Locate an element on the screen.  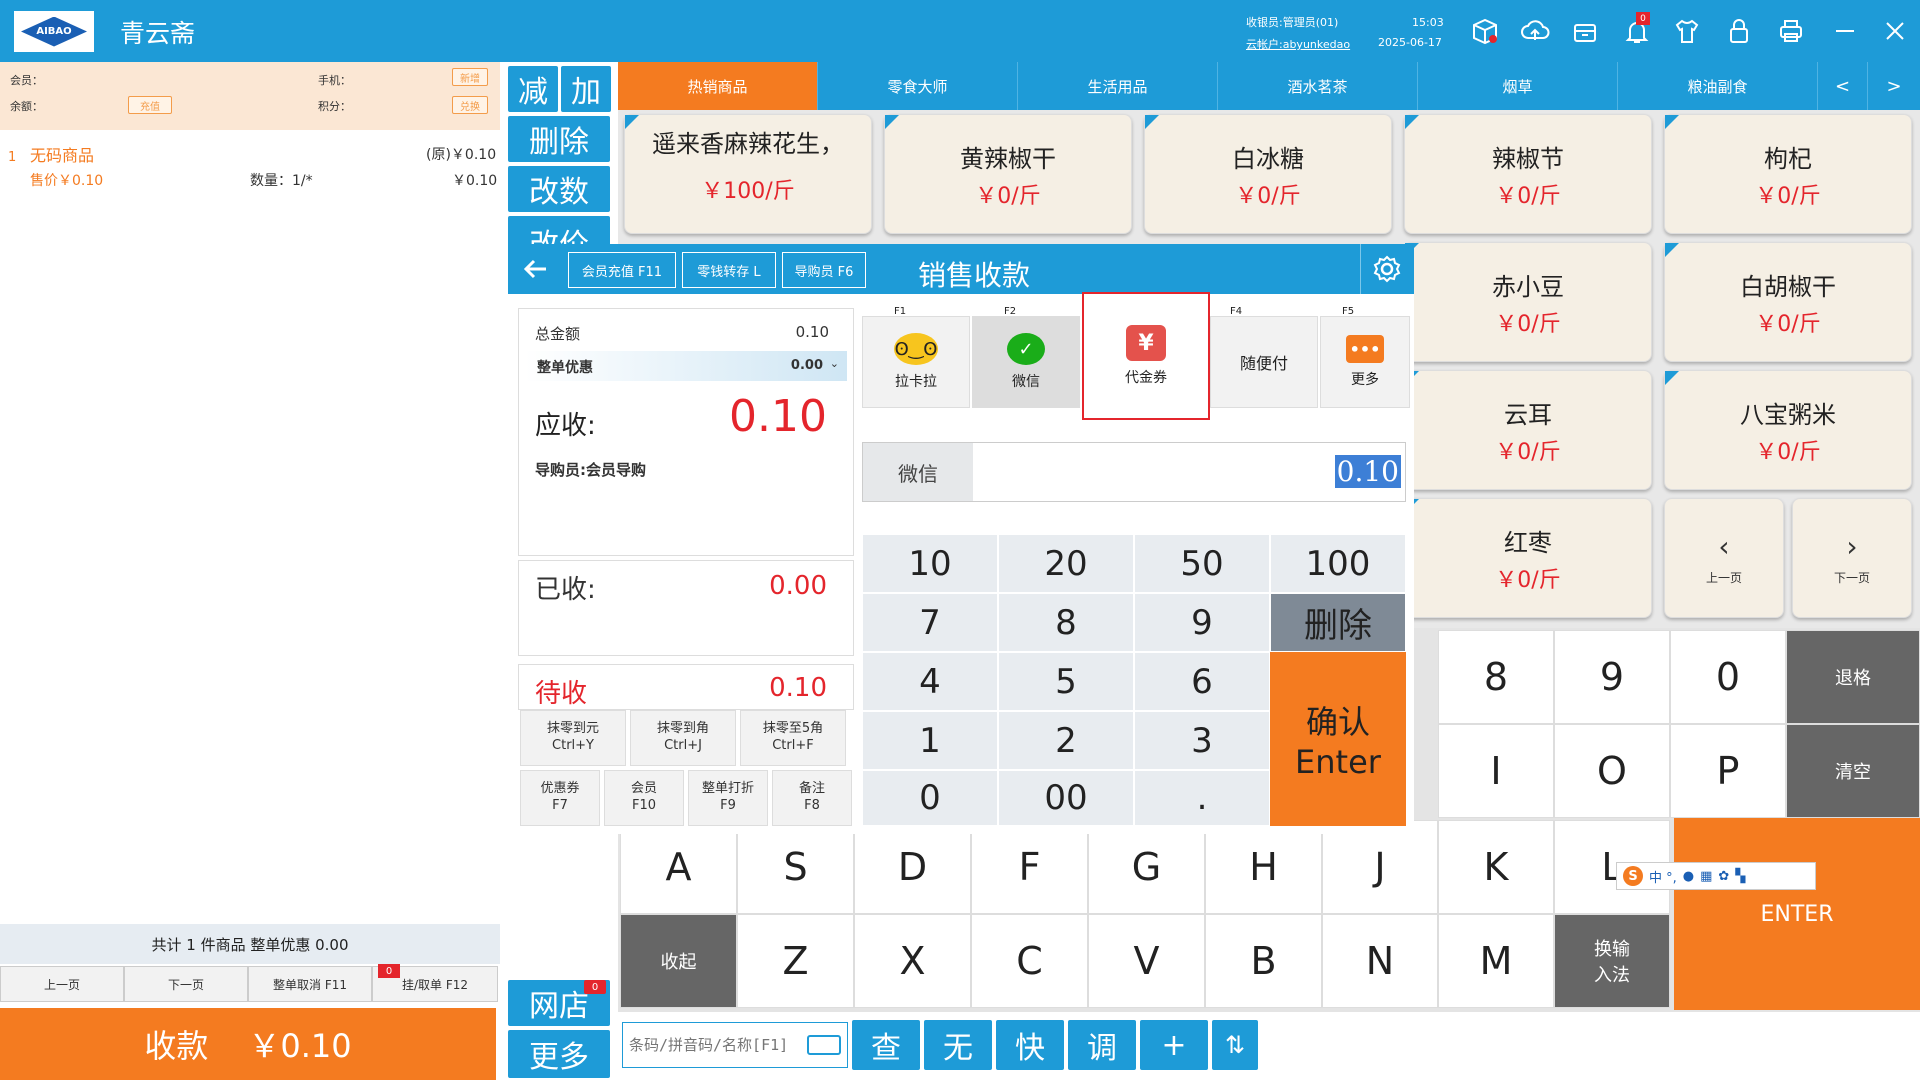
confirm-enter-button: 确认 Enter is located at coordinates (1338, 739).